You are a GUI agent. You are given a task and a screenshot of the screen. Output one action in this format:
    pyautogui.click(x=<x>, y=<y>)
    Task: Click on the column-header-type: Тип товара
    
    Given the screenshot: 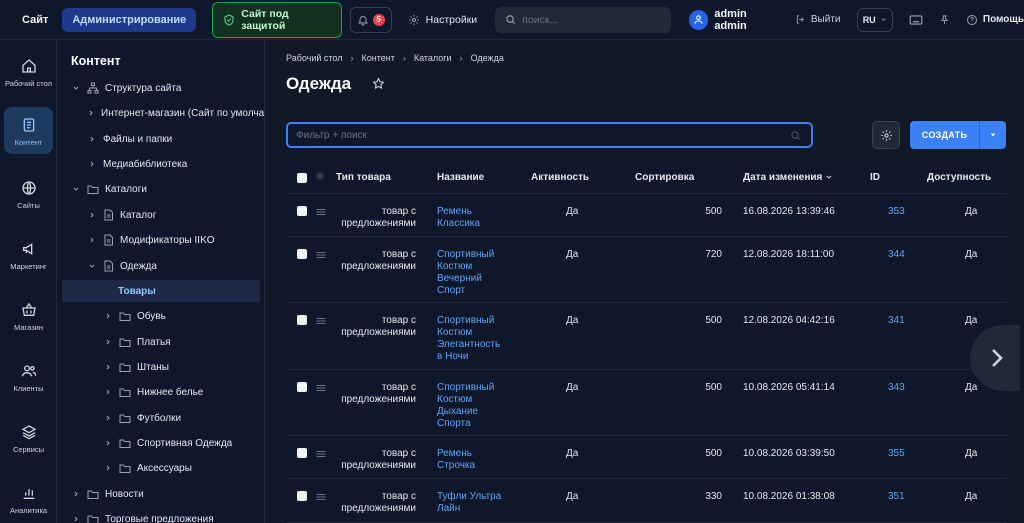 What is the action you would take?
    pyautogui.click(x=363, y=177)
    